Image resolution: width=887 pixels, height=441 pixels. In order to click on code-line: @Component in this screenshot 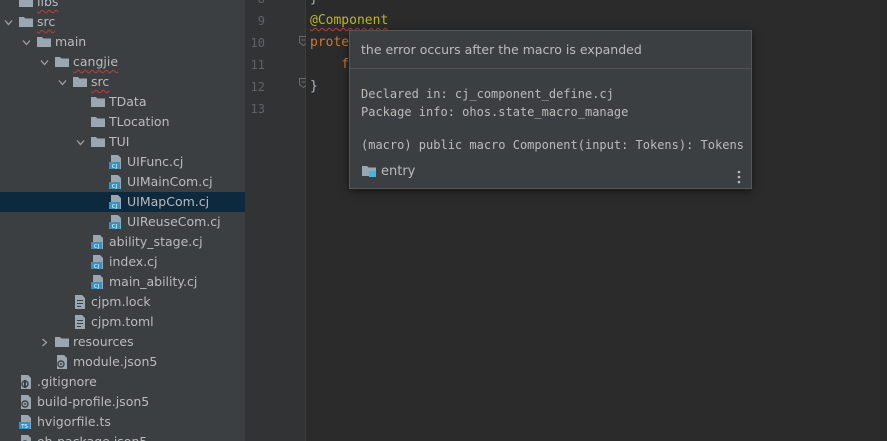, I will do `click(349, 21)`.